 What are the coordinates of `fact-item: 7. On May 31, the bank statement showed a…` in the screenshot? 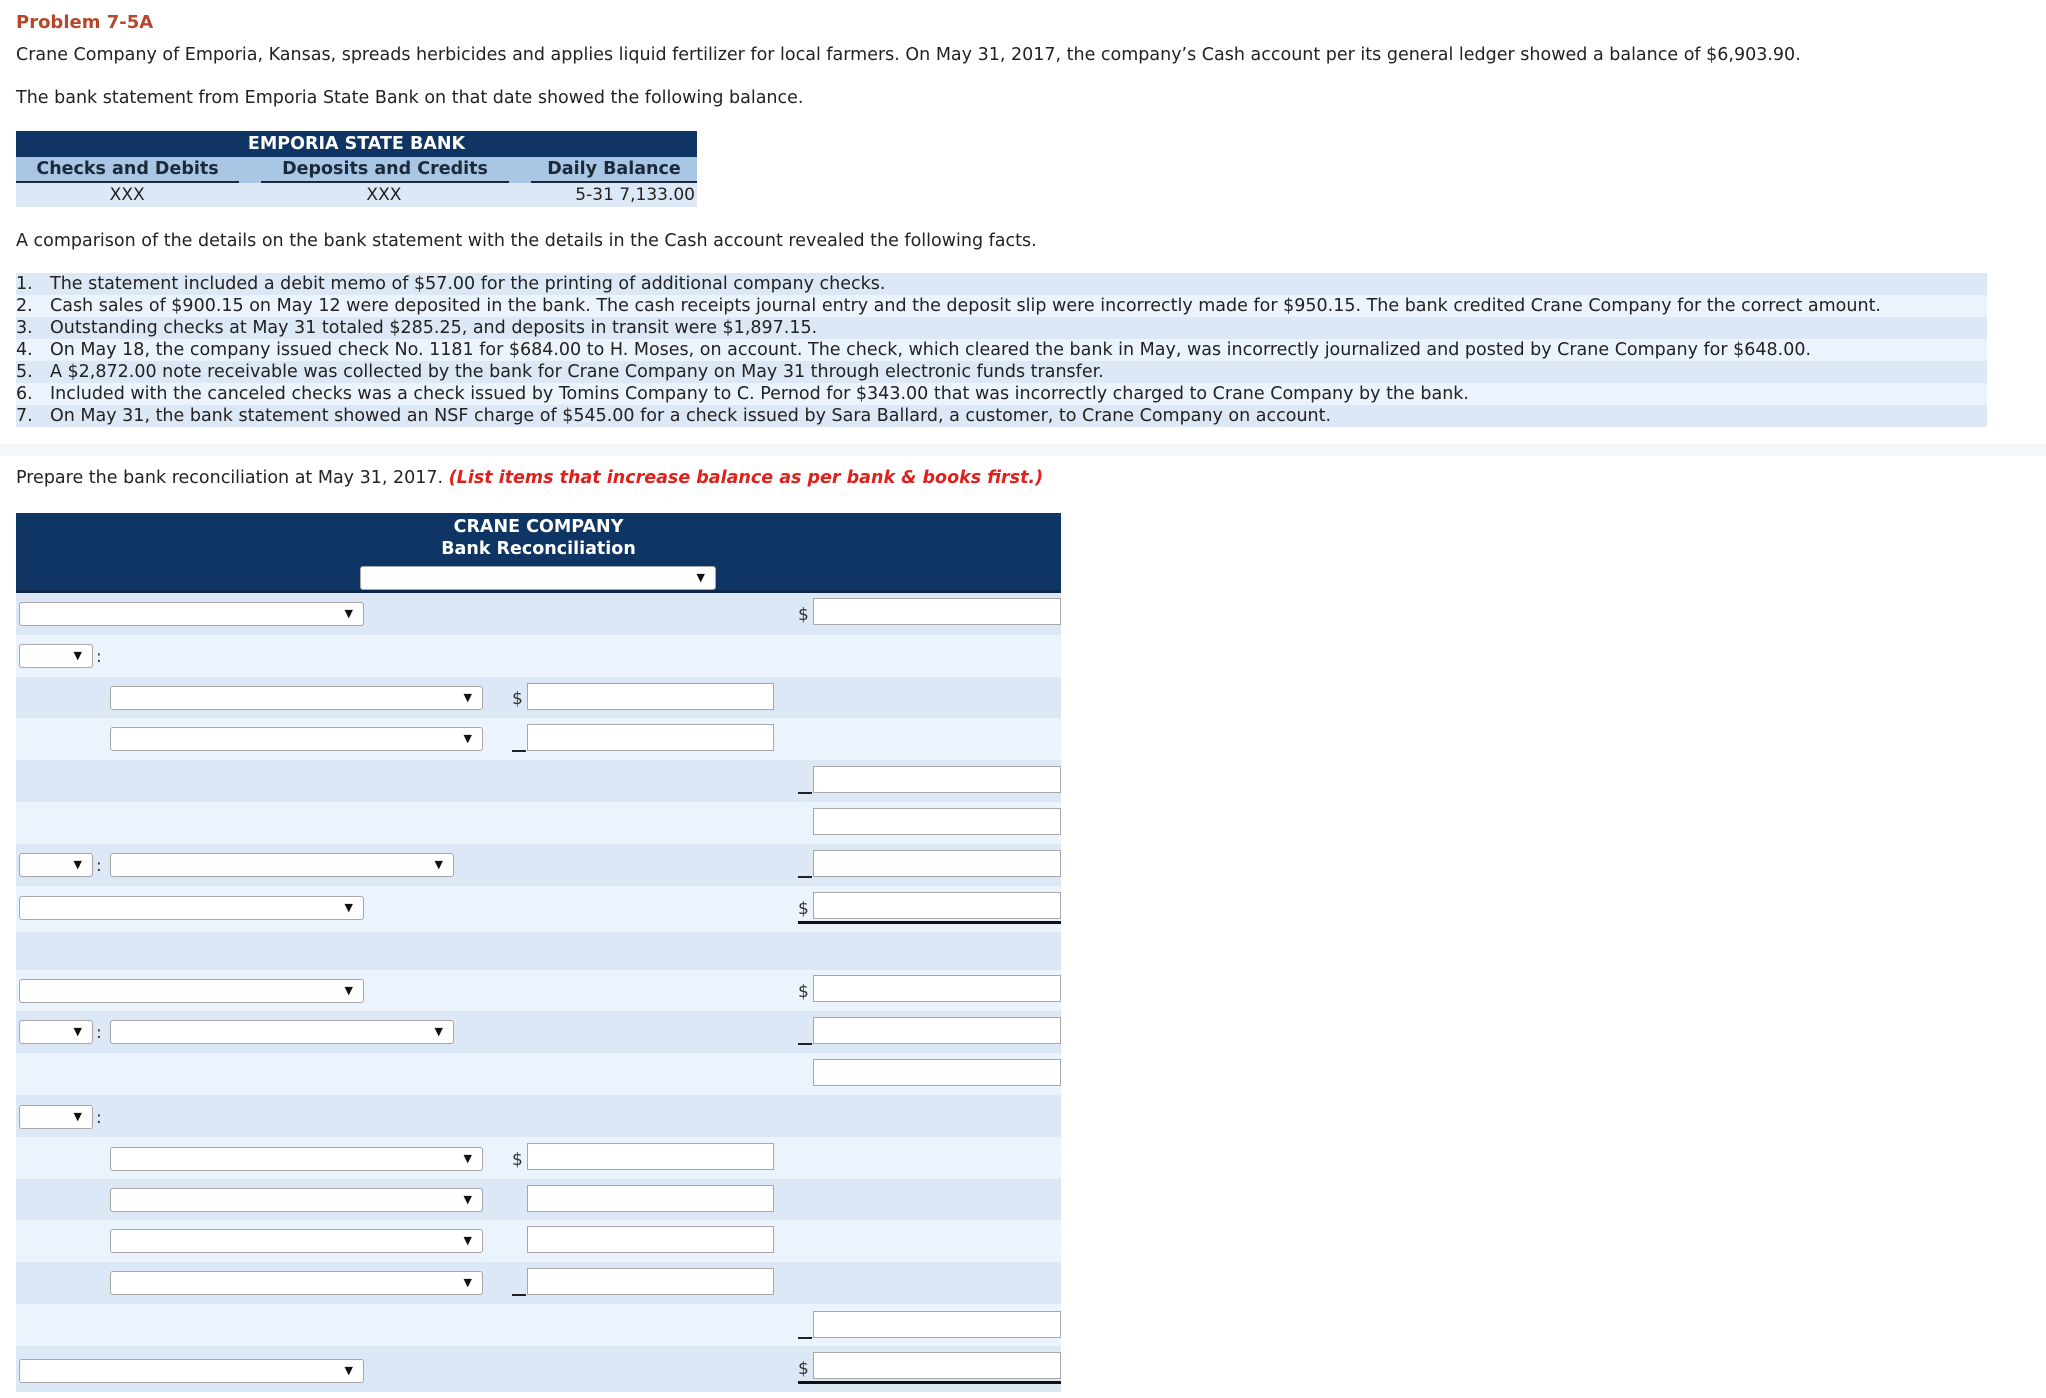 It's located at (1001, 416).